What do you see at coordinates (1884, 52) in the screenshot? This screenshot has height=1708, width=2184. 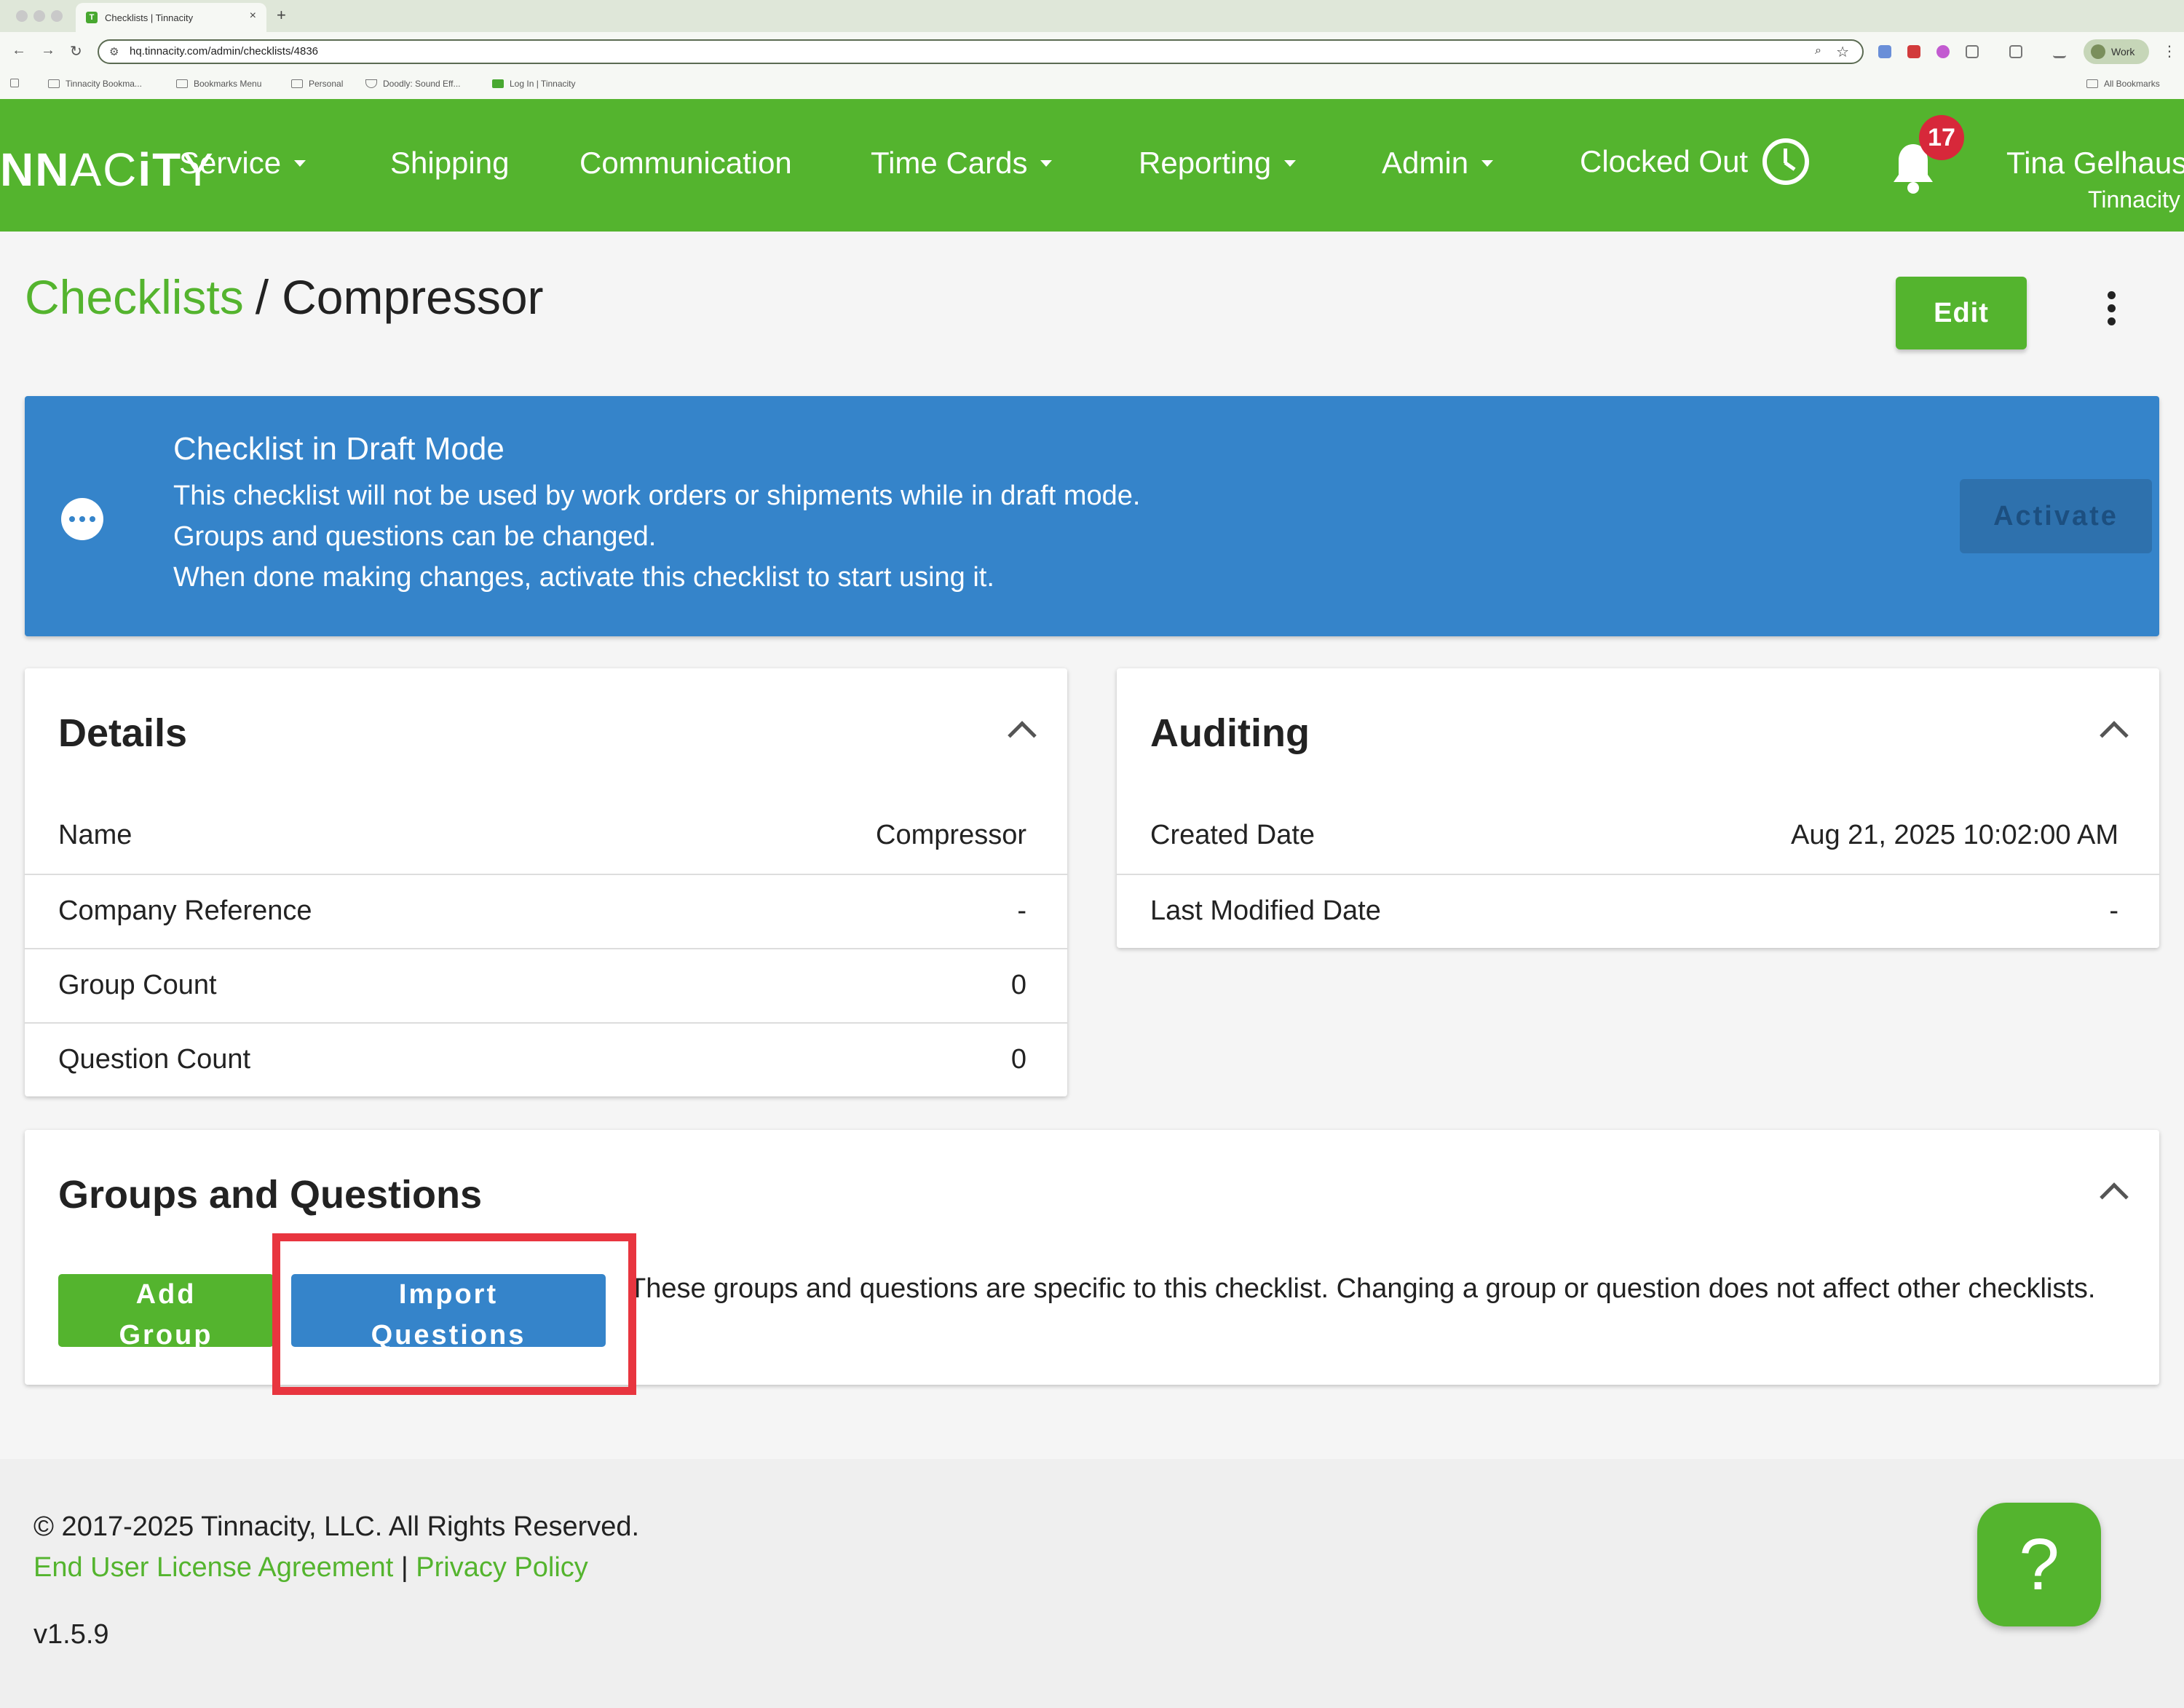 I see `extension-1-icon` at bounding box center [1884, 52].